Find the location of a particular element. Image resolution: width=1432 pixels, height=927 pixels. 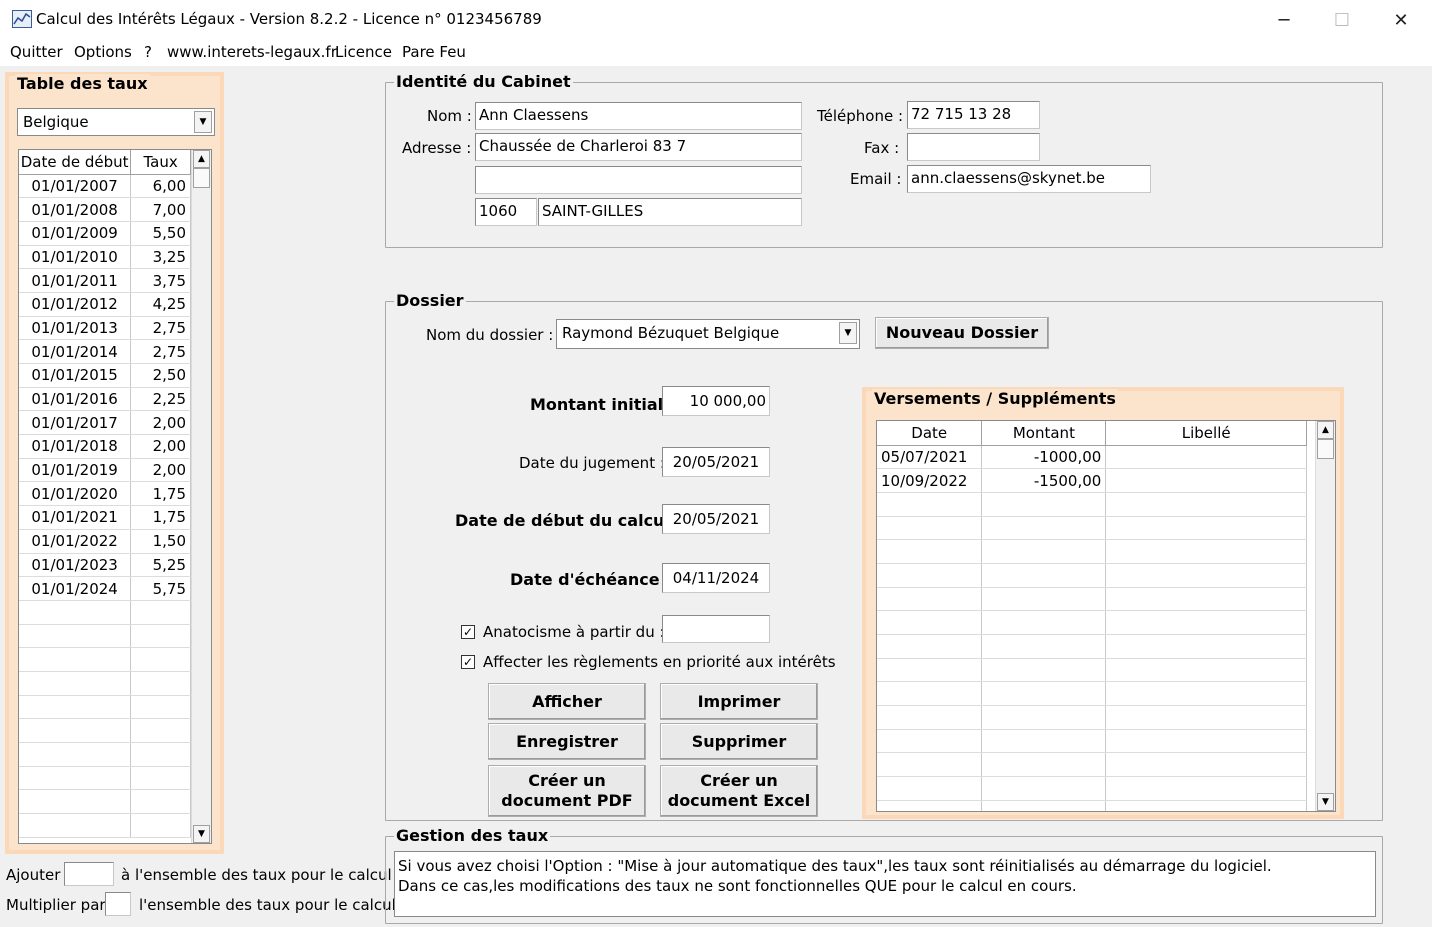

taux-cell-date: 01/01/2017 is located at coordinates (75, 423).